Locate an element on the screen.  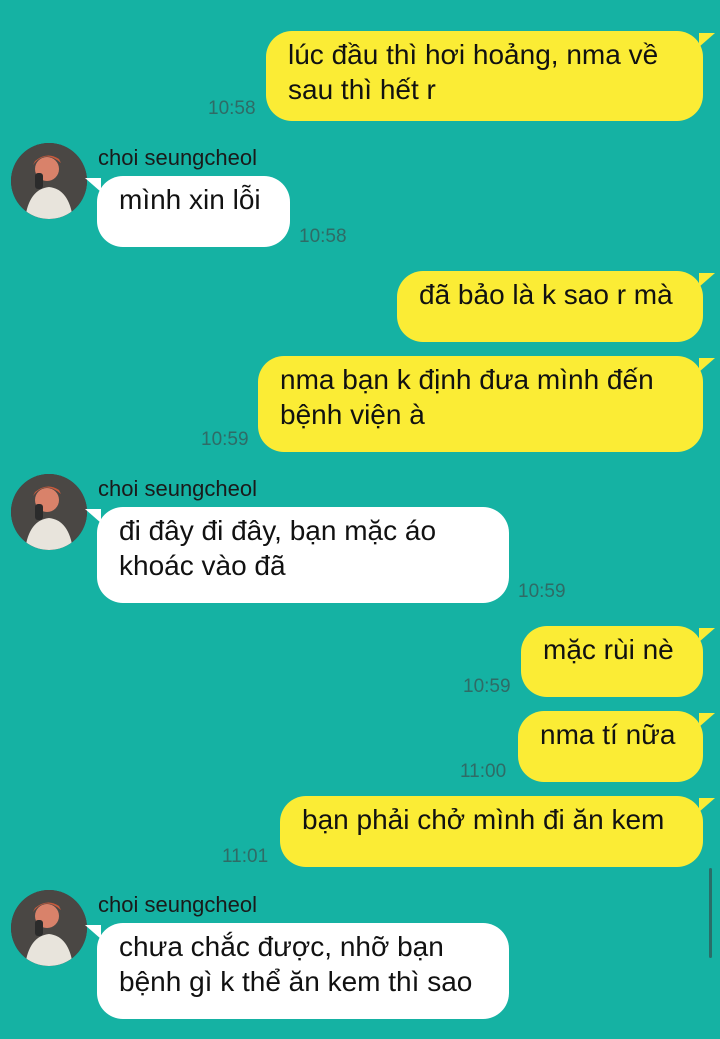
message-bubble-sent: nma bạn k định đưa mình đến bệnh viện à is located at coordinates (486, 404).